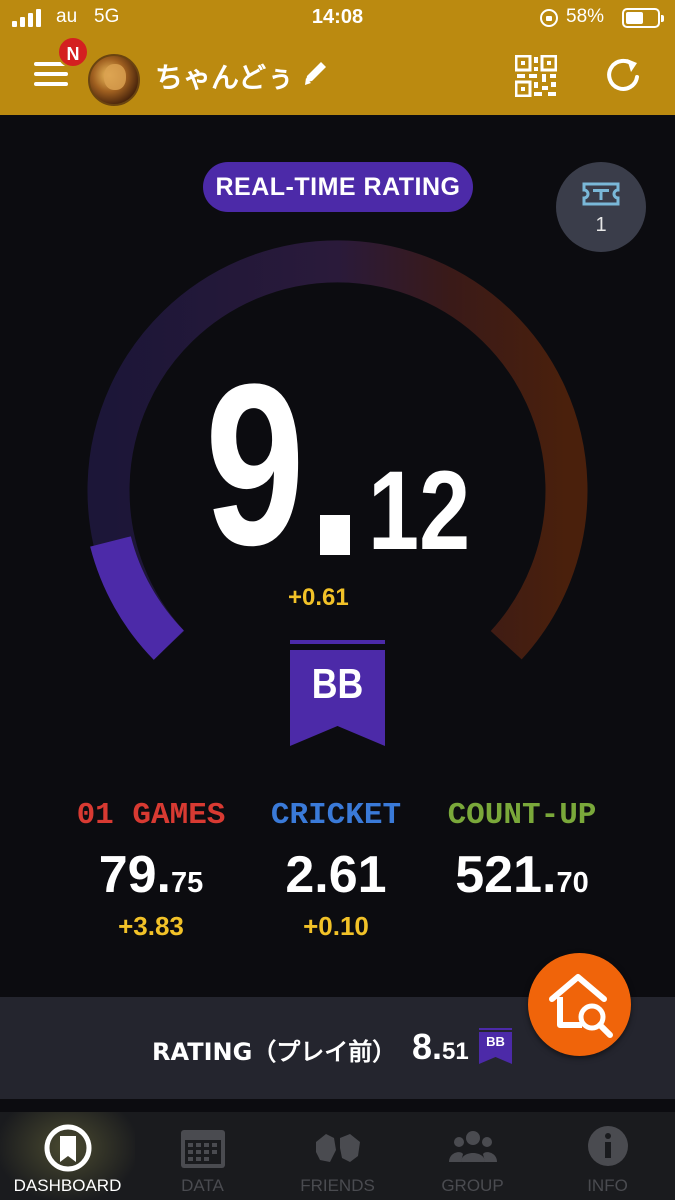  What do you see at coordinates (336, 875) in the screenshot?
I see `stat-value: 2.61` at bounding box center [336, 875].